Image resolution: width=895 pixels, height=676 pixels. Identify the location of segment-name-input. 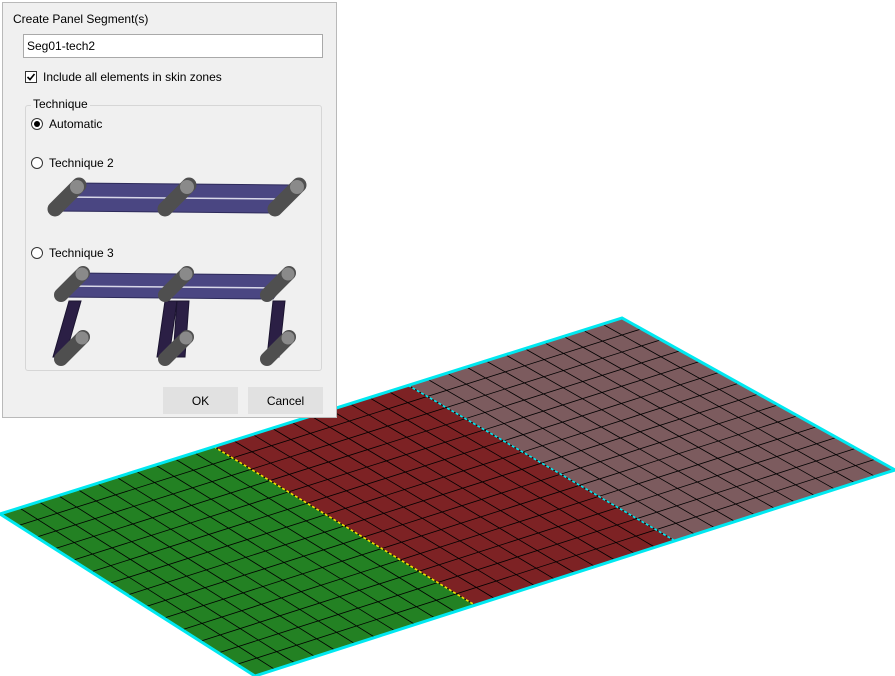
(173, 46).